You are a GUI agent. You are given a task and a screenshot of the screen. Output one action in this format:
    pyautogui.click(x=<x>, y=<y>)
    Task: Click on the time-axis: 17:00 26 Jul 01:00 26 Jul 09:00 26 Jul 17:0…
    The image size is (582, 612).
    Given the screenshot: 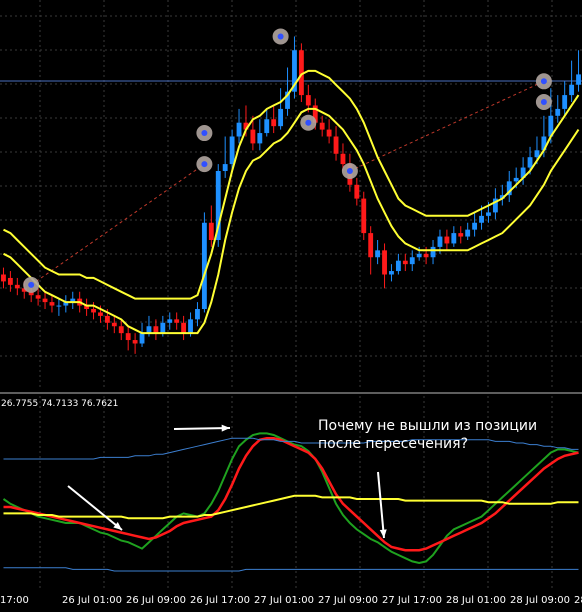 What is the action you would take?
    pyautogui.click(x=291, y=600)
    